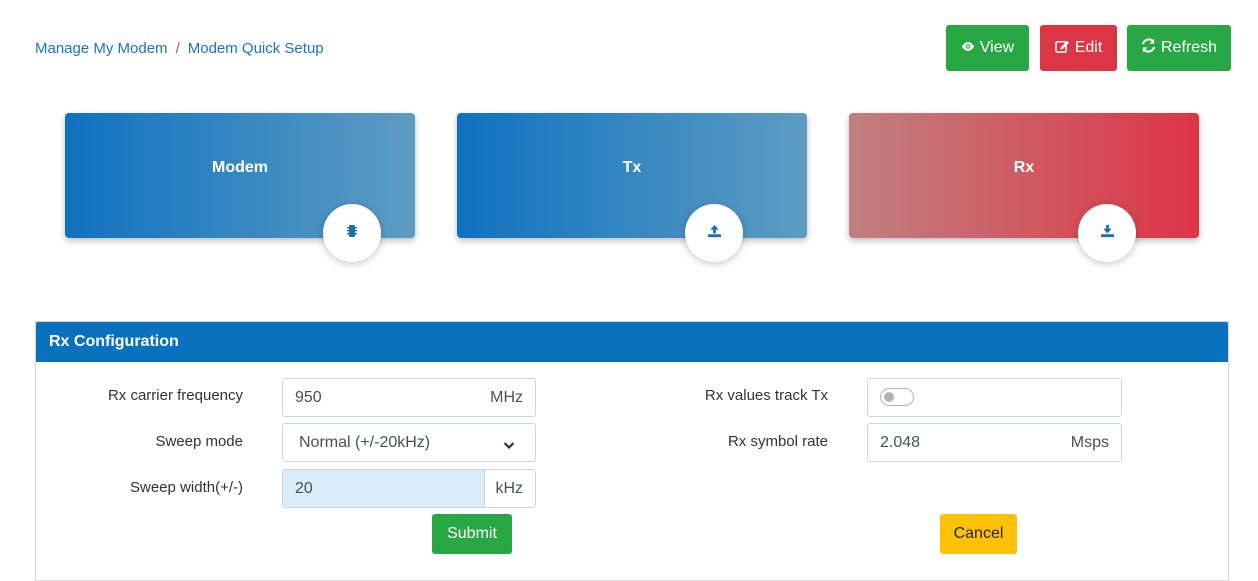  What do you see at coordinates (1189, 47) in the screenshot?
I see `refresh-button-label: Refresh` at bounding box center [1189, 47].